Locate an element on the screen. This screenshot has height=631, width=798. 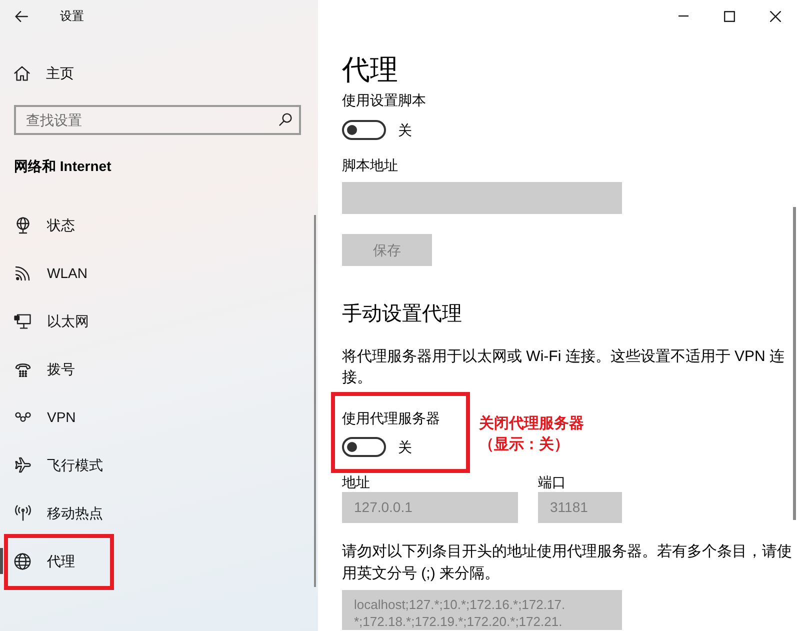
airplane-icon is located at coordinates (22, 465).